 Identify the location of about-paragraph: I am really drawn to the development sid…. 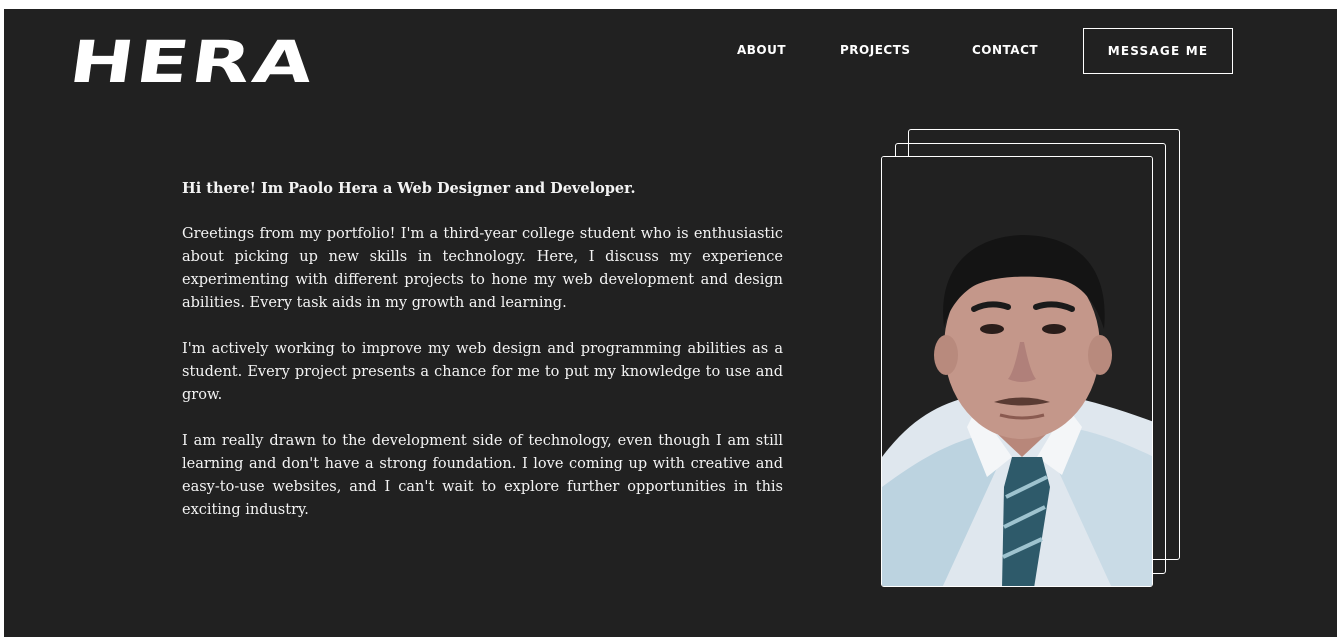
(482, 475).